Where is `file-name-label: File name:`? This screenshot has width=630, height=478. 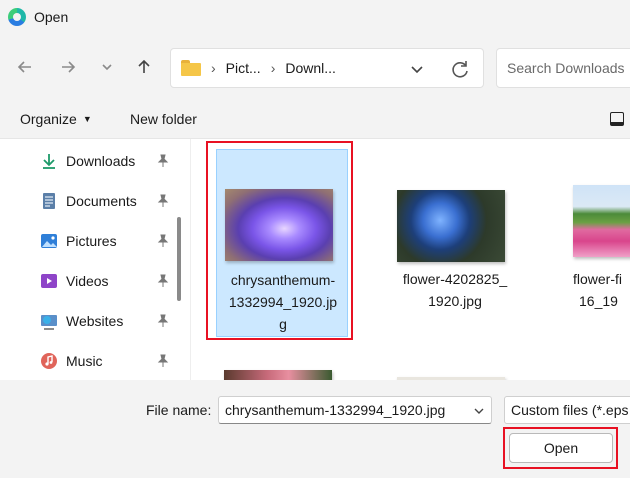 file-name-label: File name: is located at coordinates (179, 410).